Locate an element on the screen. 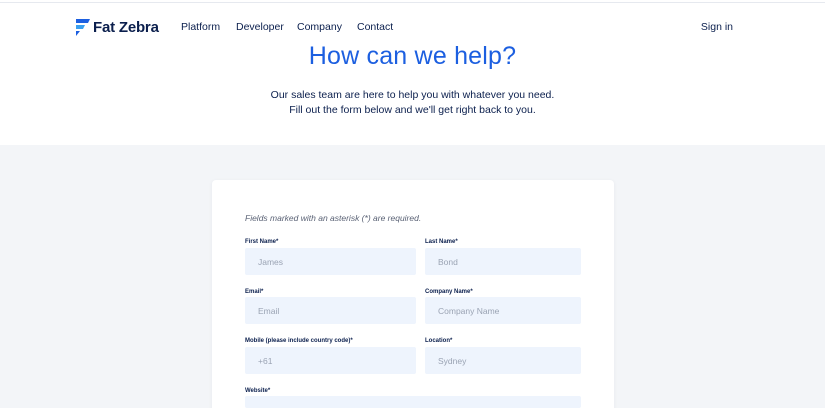  first-name-field is located at coordinates (330, 261).